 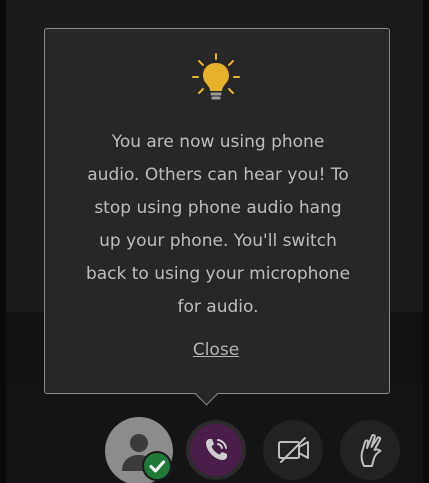 I want to click on right-edge, so click(x=426, y=241).